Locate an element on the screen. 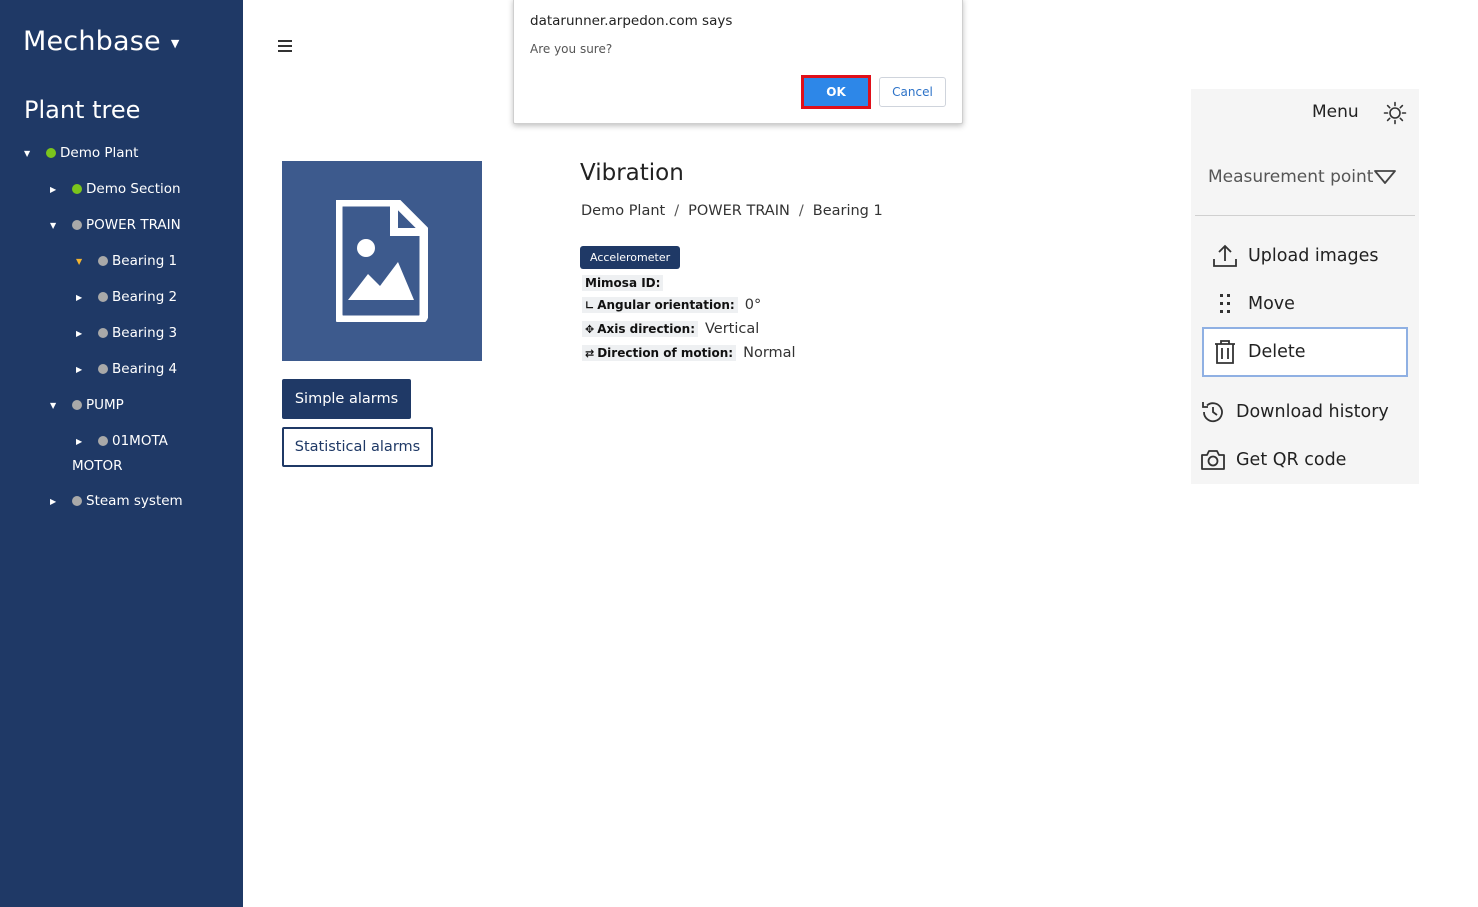 This screenshot has width=1478, height=907. dropdown-label: Measurement point is located at coordinates (1291, 177).